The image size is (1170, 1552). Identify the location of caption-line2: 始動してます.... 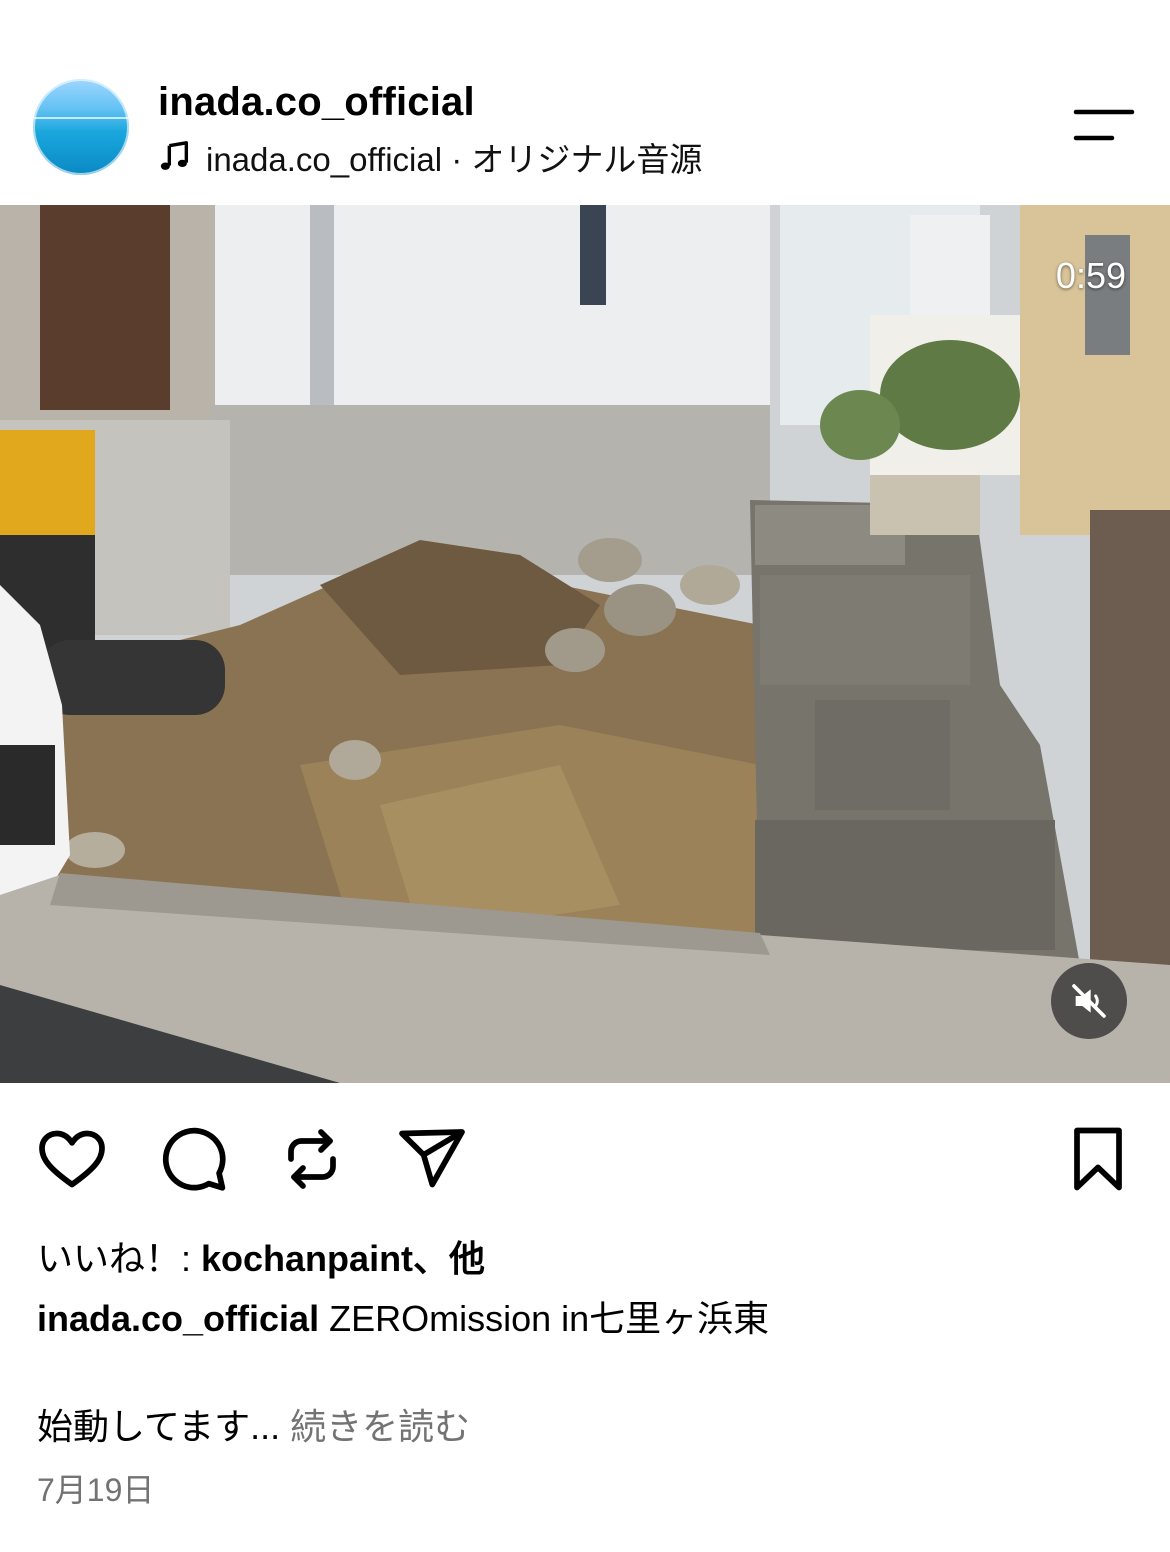
(164, 1426).